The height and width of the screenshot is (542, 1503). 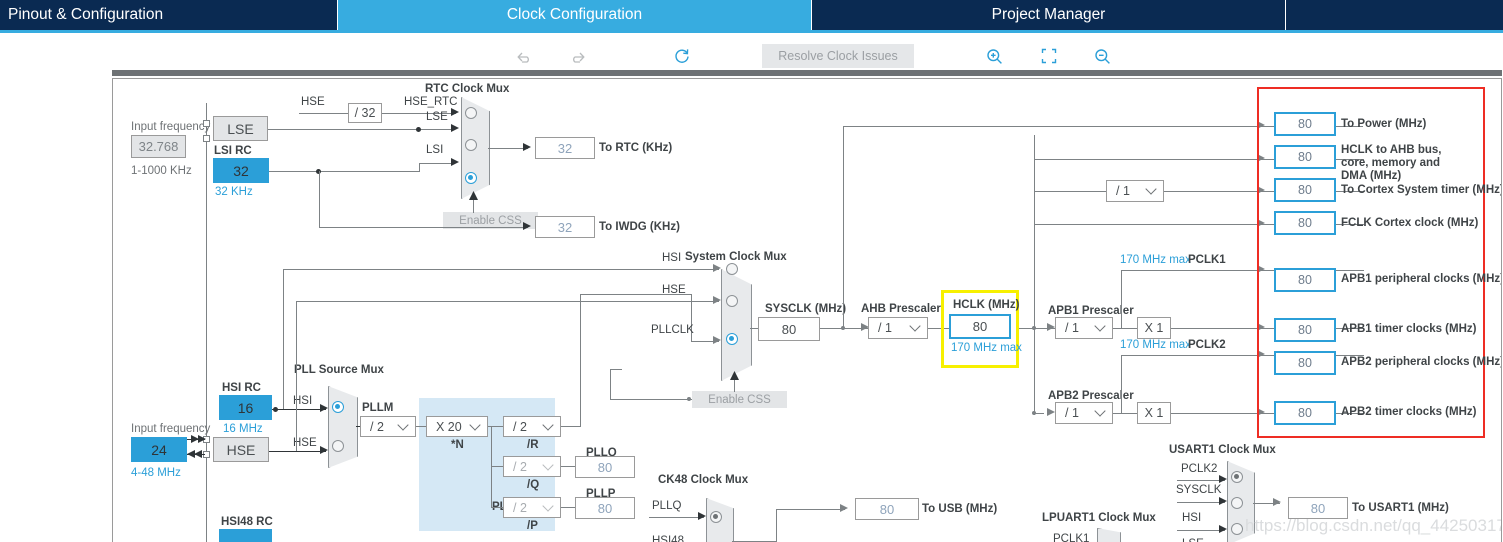 I want to click on apb2-timer-multiplier-box: X 1, so click(x=1154, y=413).